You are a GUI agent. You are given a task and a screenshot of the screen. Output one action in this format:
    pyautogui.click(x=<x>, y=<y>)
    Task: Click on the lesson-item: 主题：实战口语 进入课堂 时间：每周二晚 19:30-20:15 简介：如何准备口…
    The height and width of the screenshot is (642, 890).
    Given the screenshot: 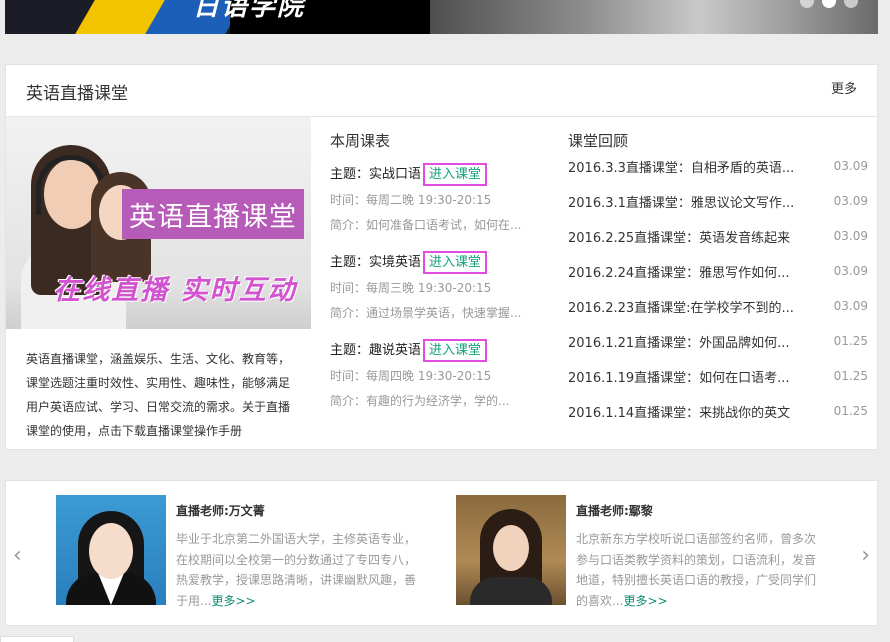 What is the action you would take?
    pyautogui.click(x=440, y=198)
    